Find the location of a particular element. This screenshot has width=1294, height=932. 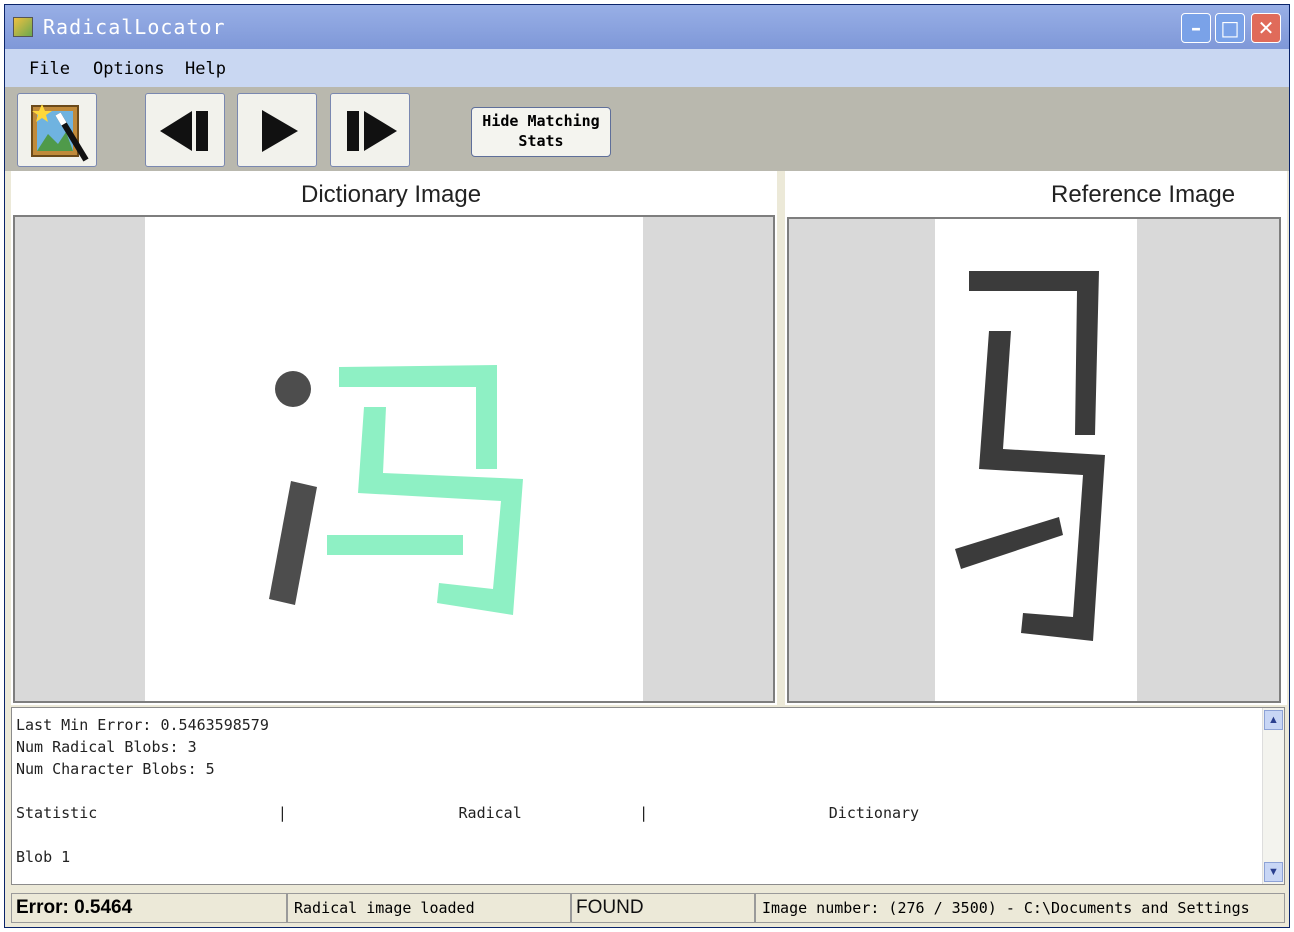

menu-help: Help is located at coordinates (205, 69).